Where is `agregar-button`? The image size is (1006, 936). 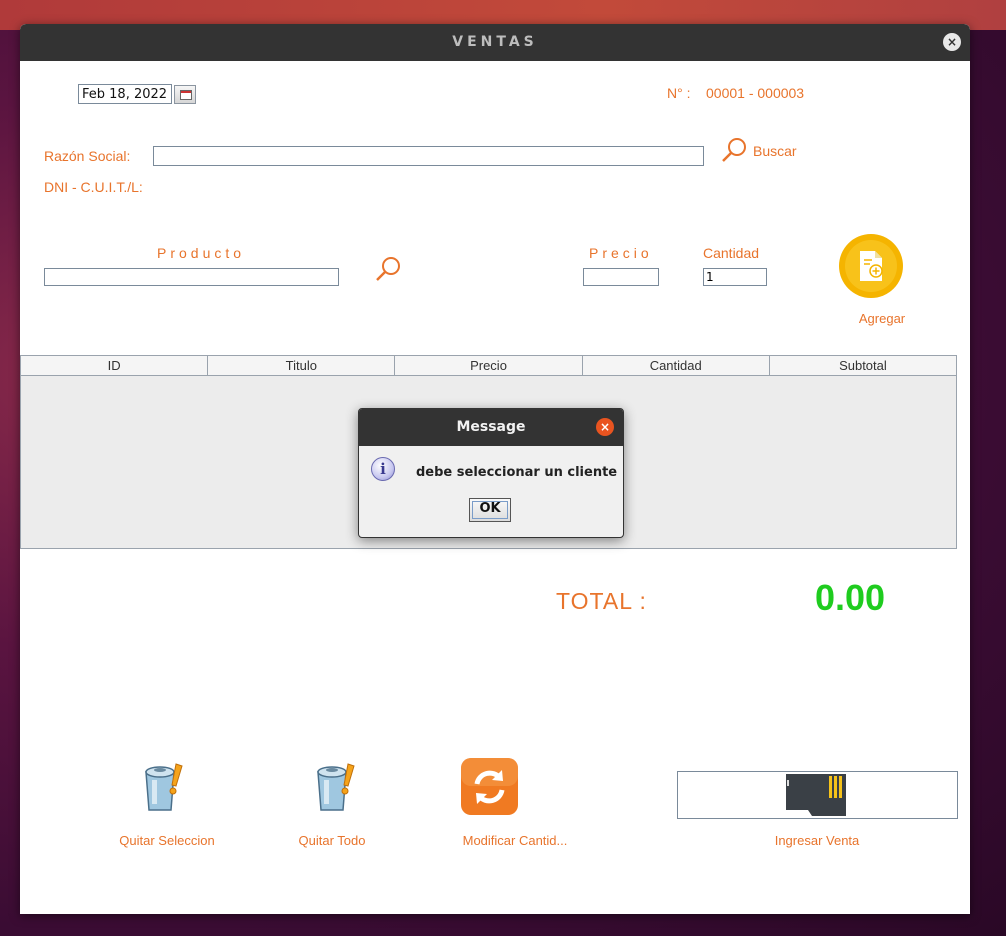 agregar-button is located at coordinates (871, 266).